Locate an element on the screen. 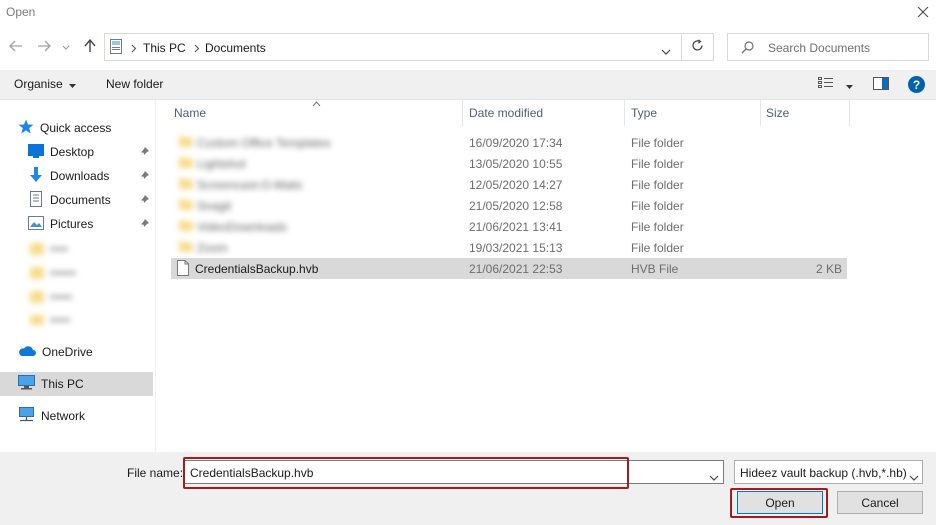  column-header-name: Name is located at coordinates (190, 113).